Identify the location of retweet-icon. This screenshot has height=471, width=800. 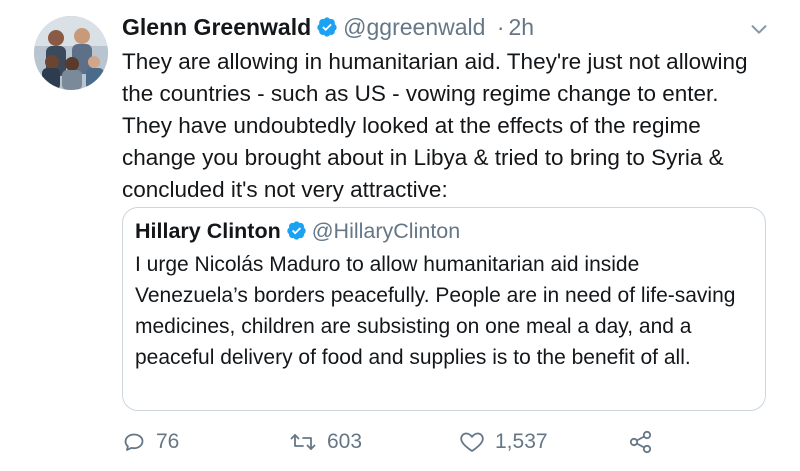
(303, 442).